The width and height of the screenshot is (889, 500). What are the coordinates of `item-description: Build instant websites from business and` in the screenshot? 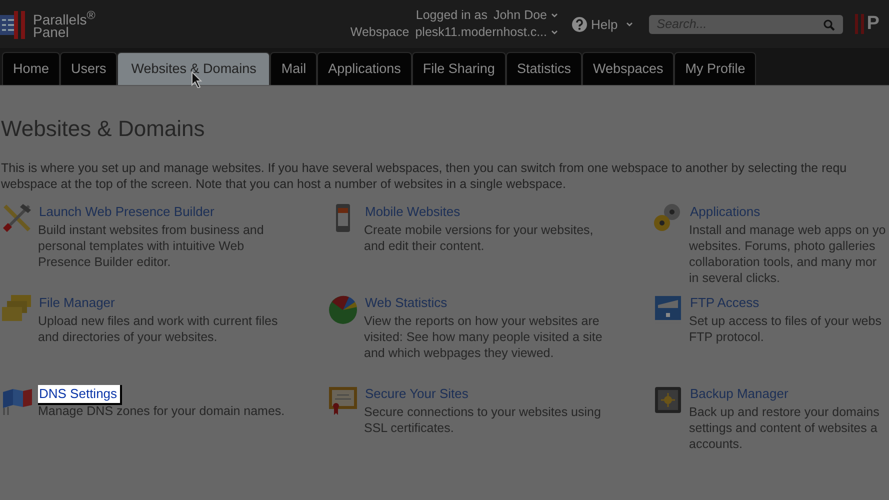 It's located at (151, 230).